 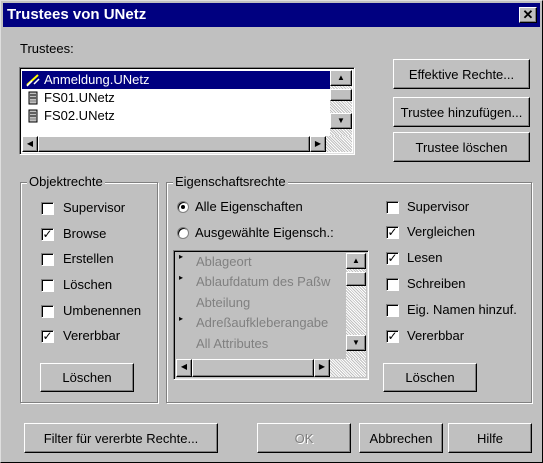 I want to click on prop-inheritable-label: Vererbbar, so click(x=436, y=335).